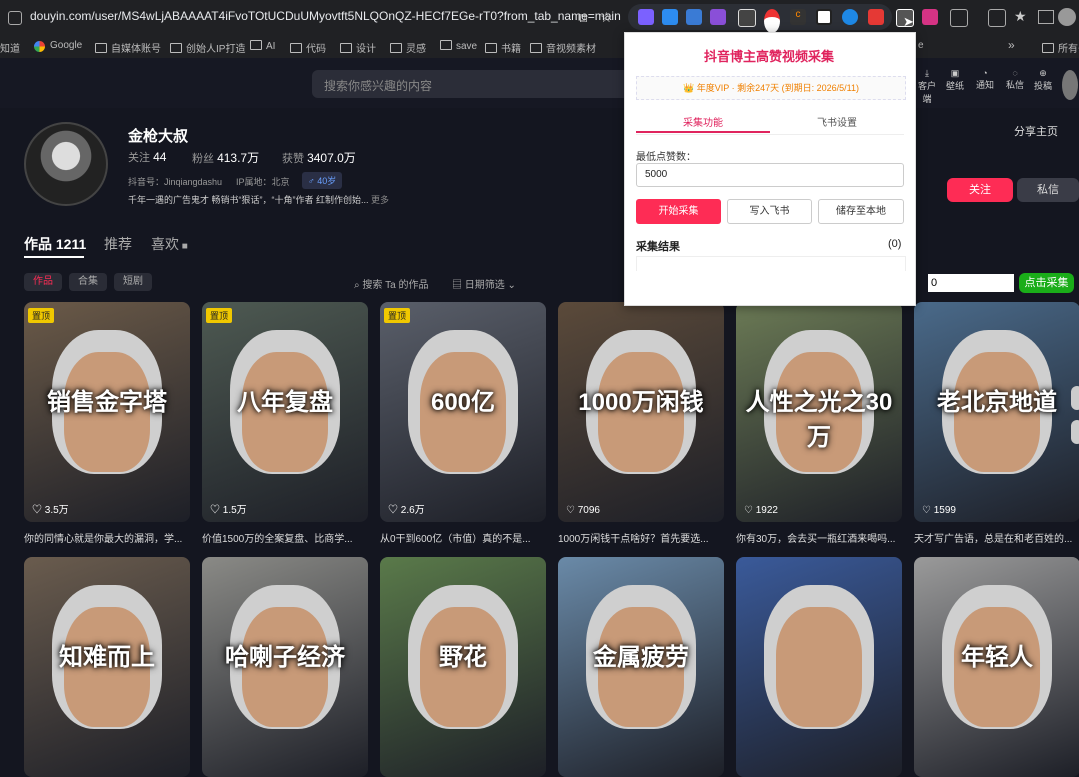 This screenshot has width=1079, height=777. Describe the element at coordinates (285, 667) in the screenshot. I see `video-card: 哈喇子经济` at that location.